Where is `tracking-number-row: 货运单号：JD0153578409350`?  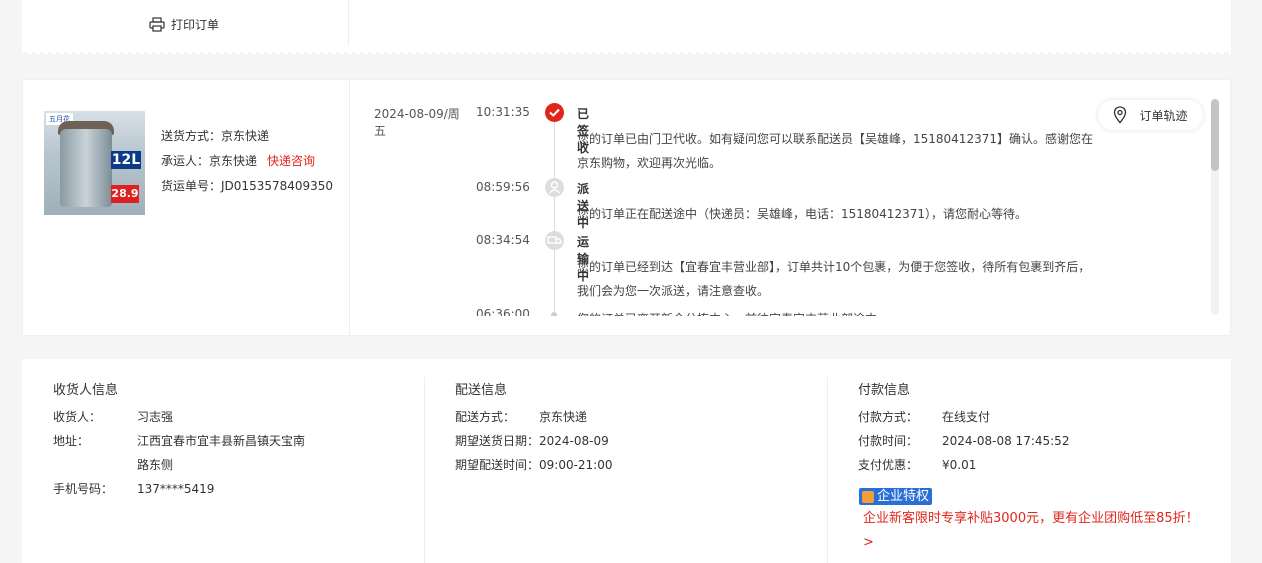
tracking-number-row: 货运单号：JD0153578409350 is located at coordinates (247, 186).